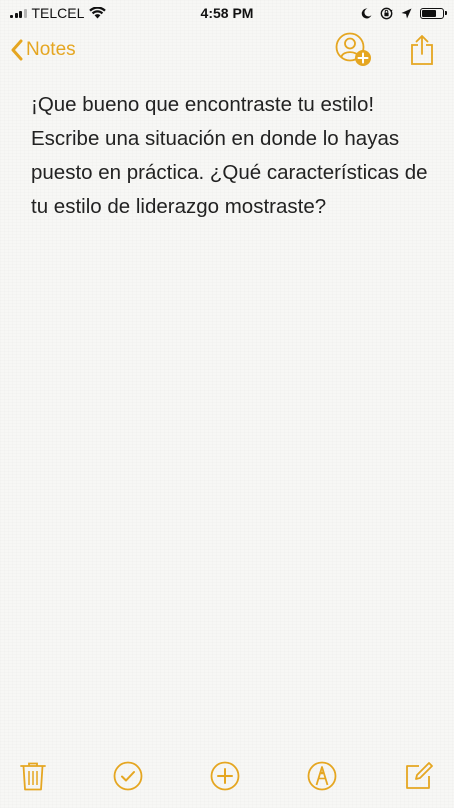  I want to click on add-person-icon, so click(353, 49).